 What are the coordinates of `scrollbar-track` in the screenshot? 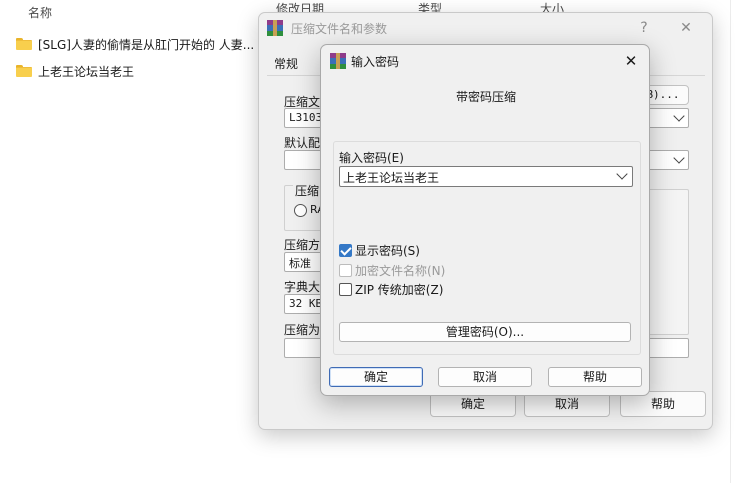 It's located at (730, 241).